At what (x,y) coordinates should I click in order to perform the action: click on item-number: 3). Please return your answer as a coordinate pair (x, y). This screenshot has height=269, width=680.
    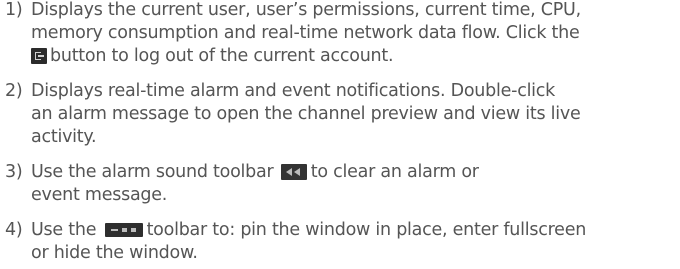
    Looking at the image, I should click on (14, 172).